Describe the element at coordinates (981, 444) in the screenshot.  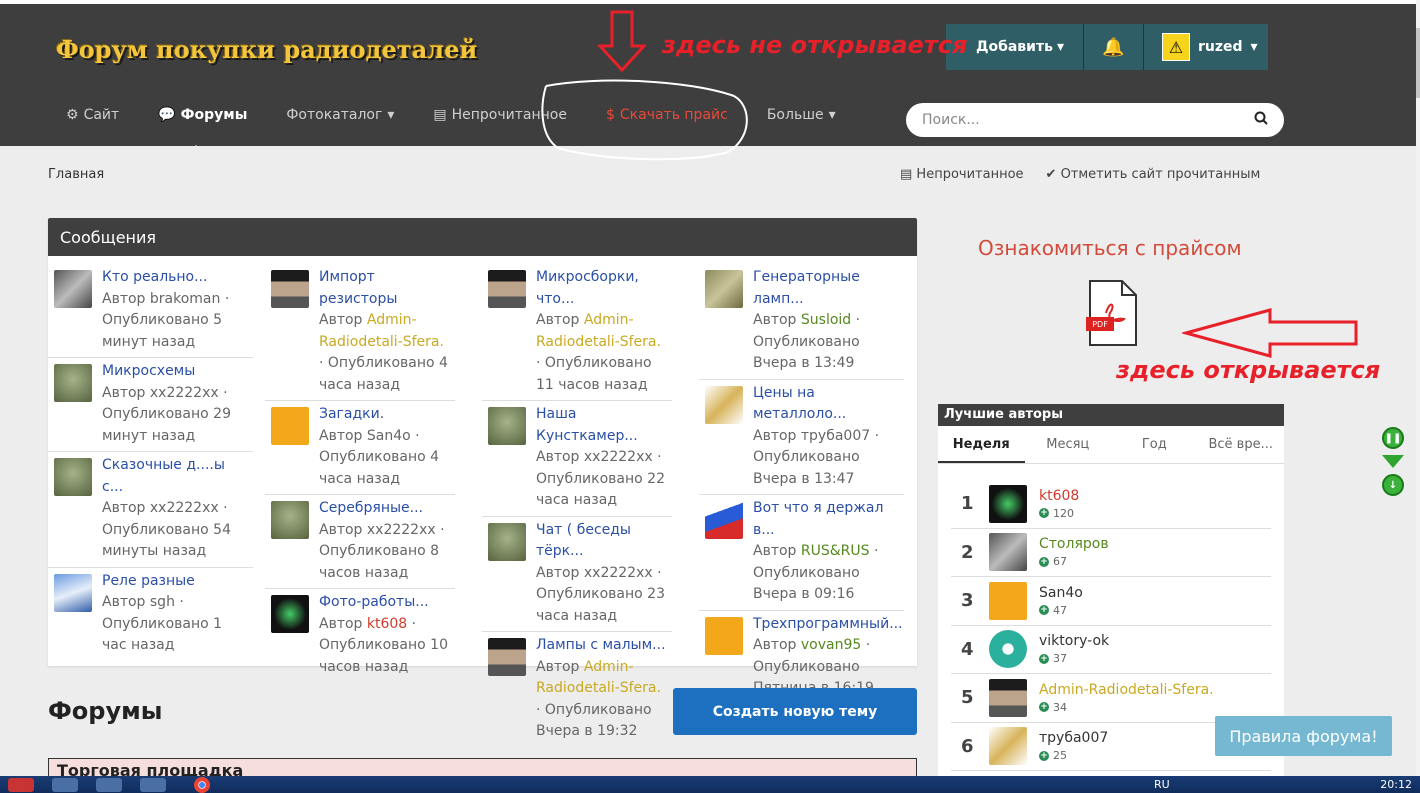
I see `tab-week: Неделя` at that location.